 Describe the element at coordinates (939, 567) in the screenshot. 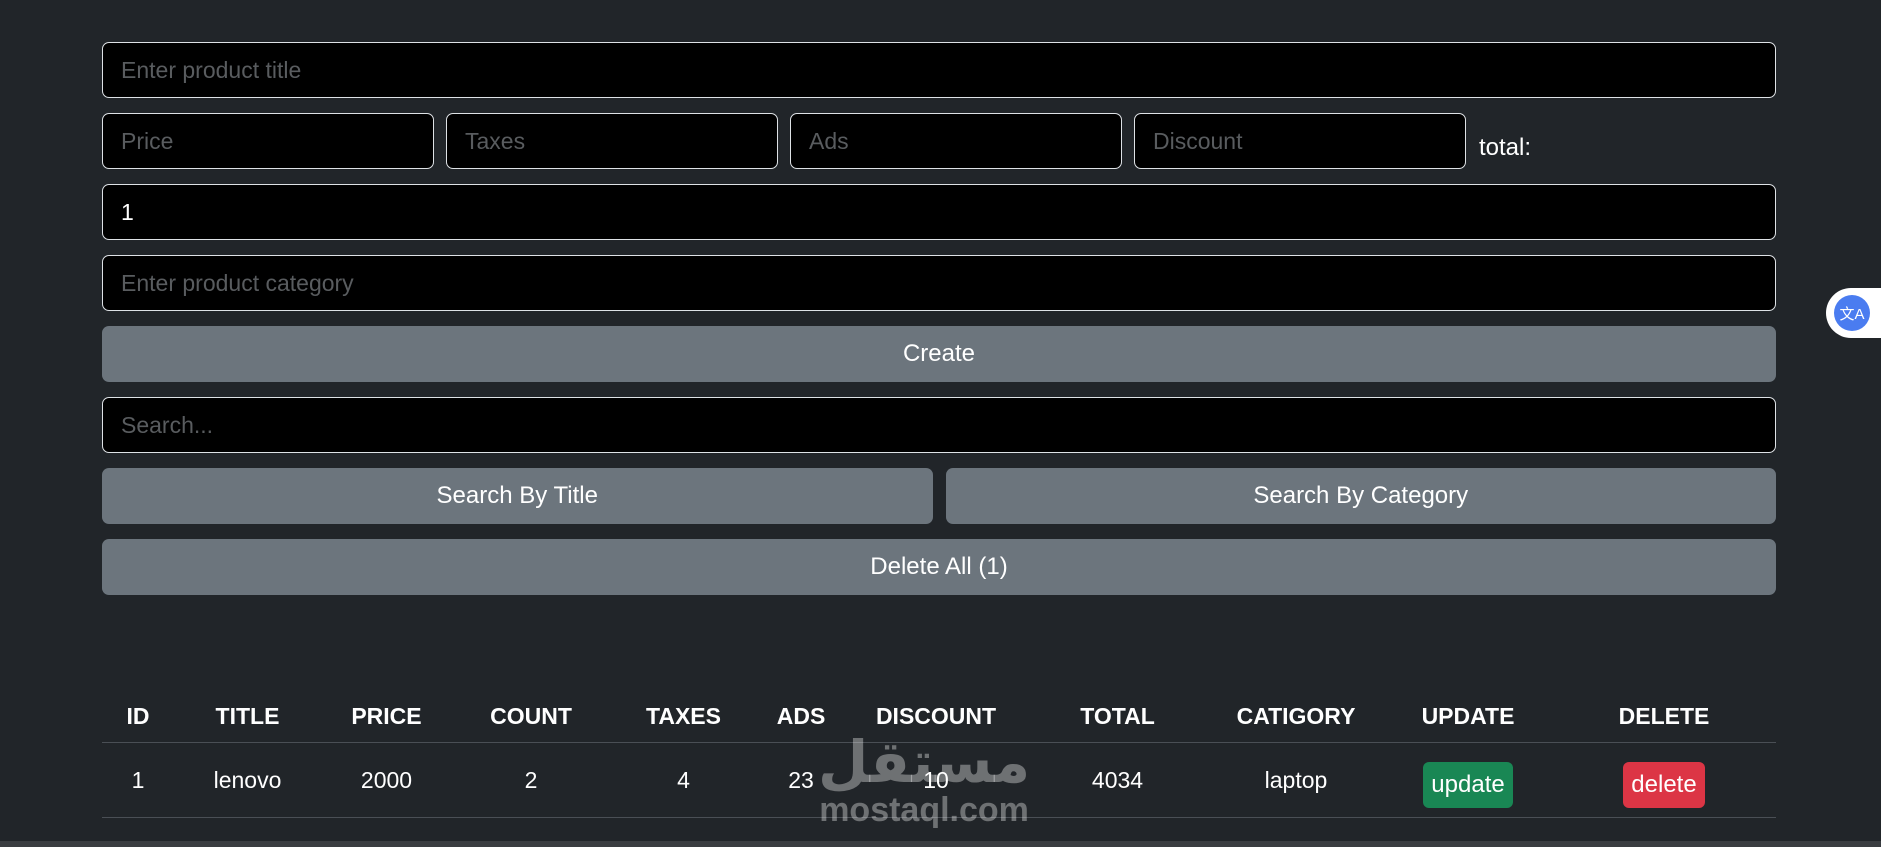

I see `delete-all-button: Delete All (1)` at that location.